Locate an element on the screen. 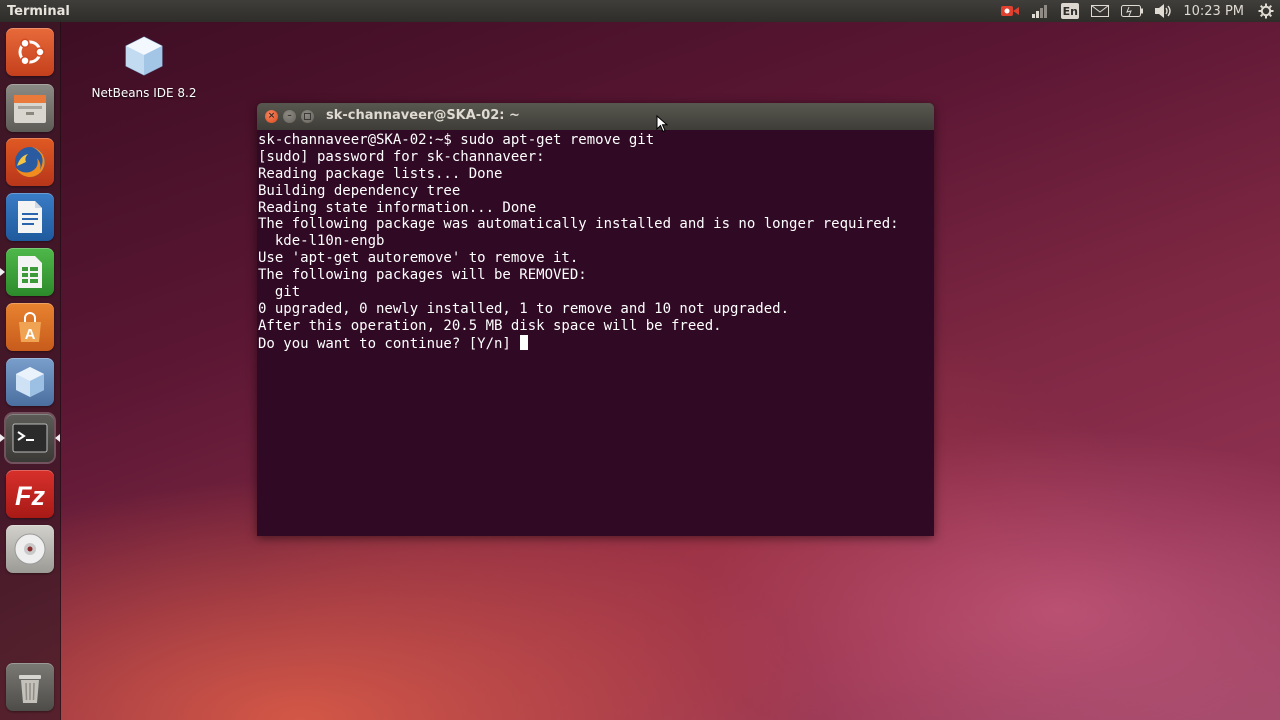 This screenshot has width=1280, height=720. writer-icon is located at coordinates (30, 217).